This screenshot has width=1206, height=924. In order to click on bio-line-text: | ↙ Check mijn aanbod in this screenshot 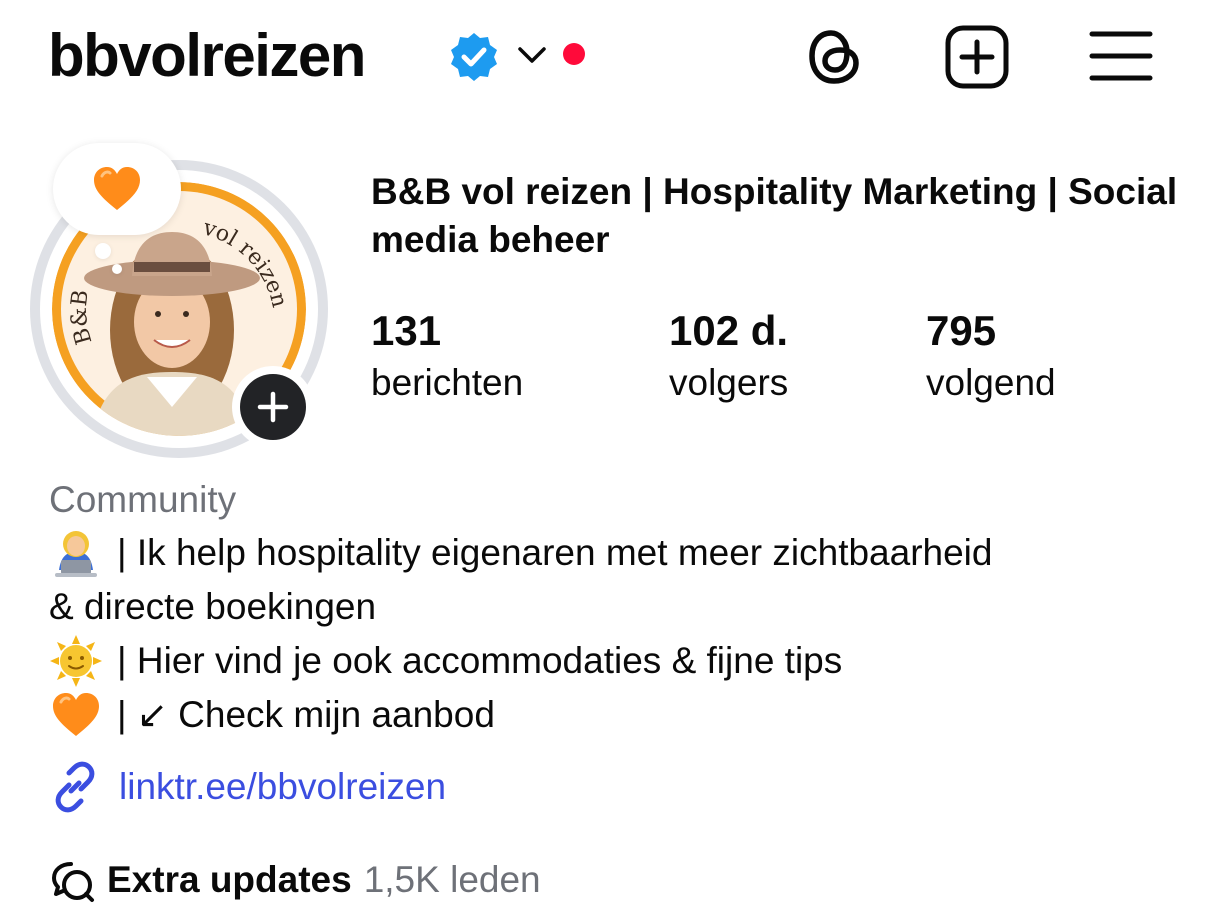, I will do `click(306, 714)`.